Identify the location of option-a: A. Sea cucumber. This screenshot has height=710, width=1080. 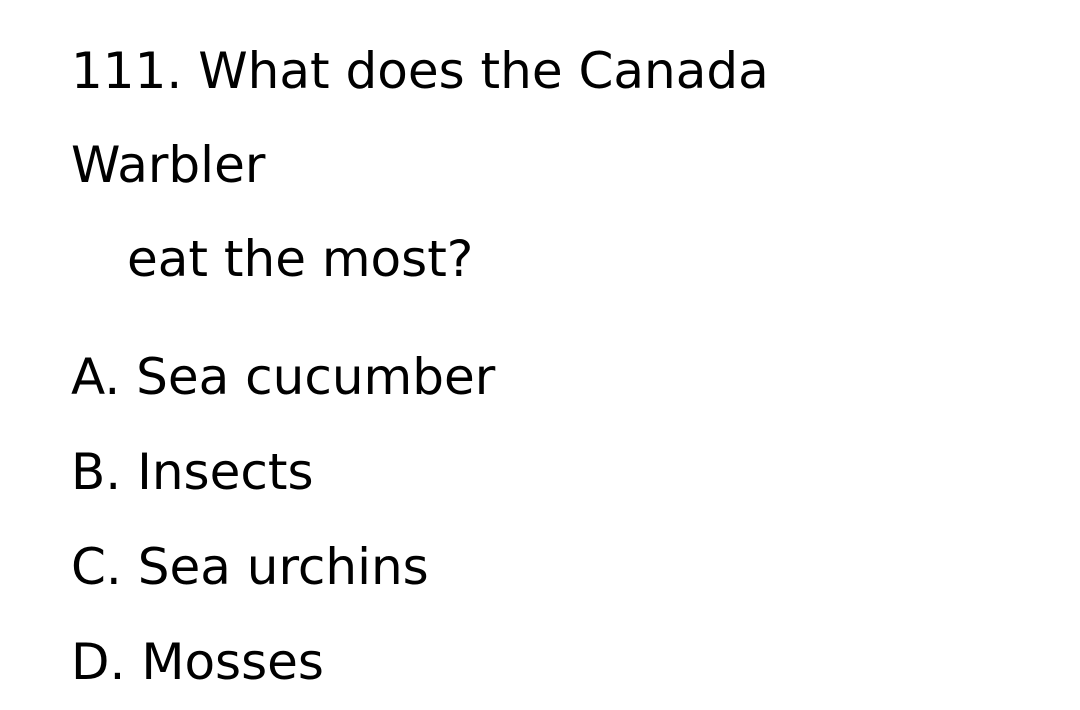
(551, 377).